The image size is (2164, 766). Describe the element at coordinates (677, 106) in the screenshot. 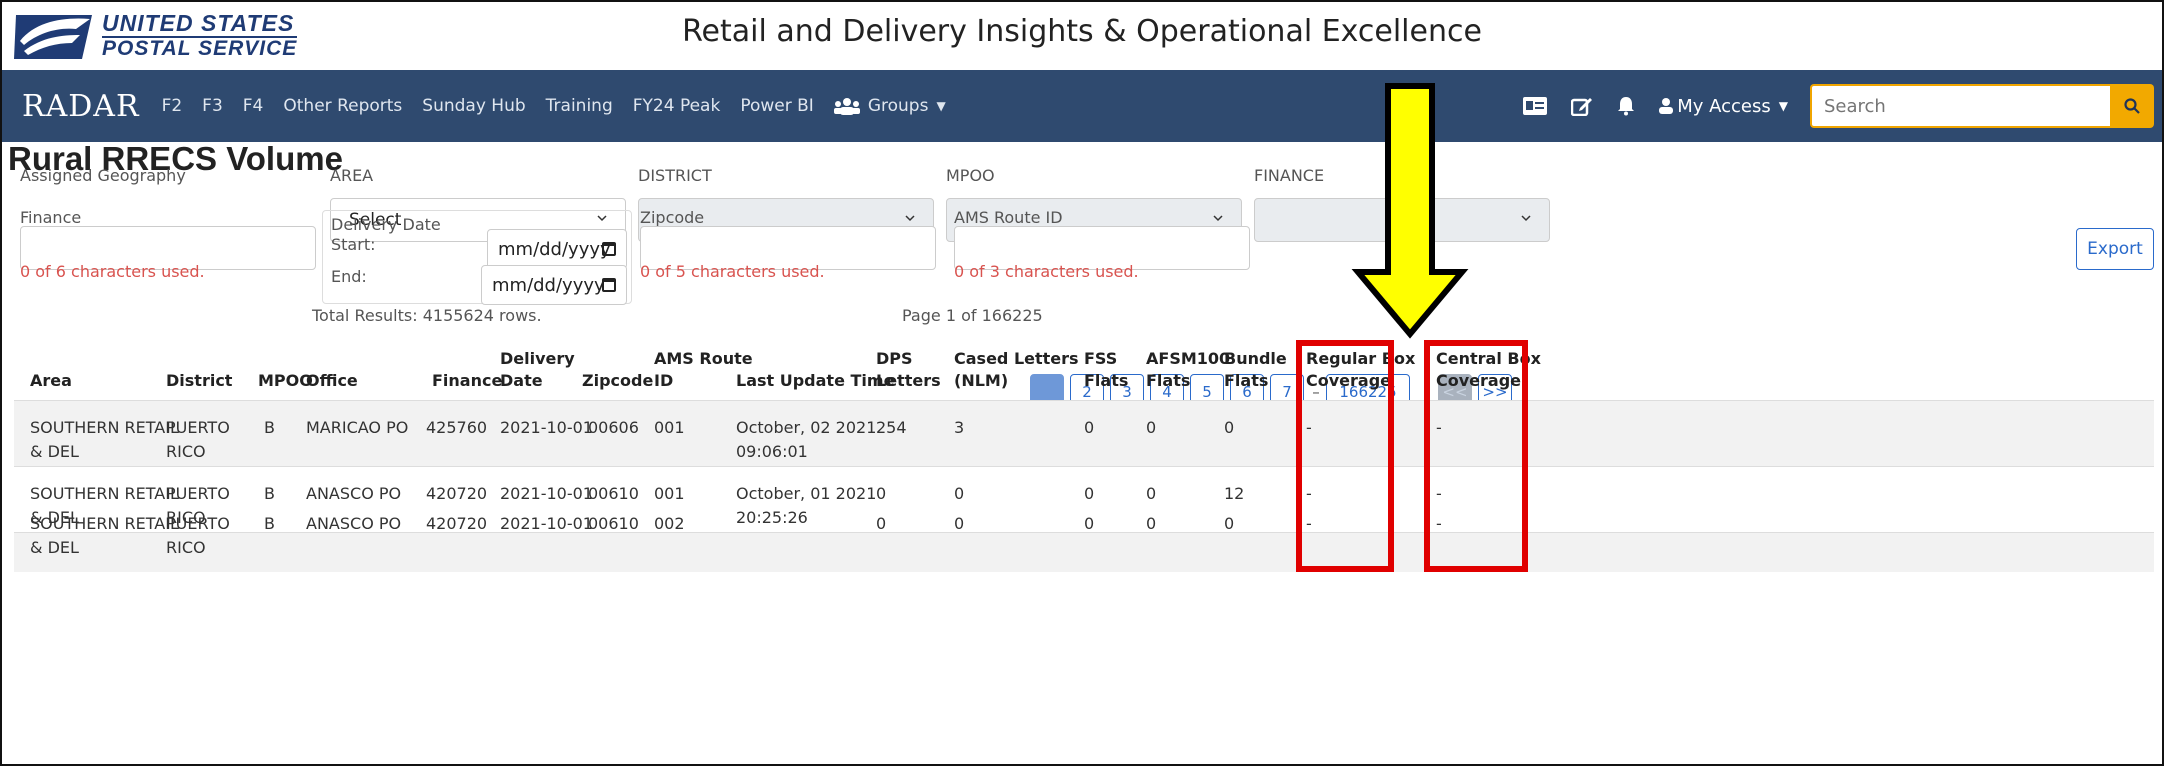

I see `nav-link-fy24-peak: FY24 Peak` at that location.